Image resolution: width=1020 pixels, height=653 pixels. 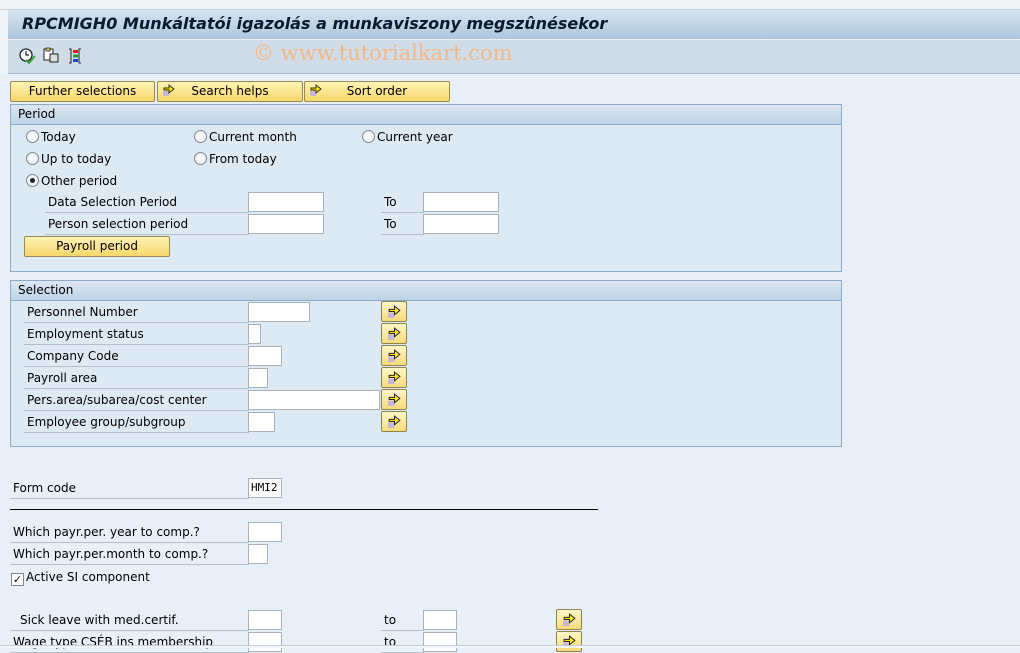 What do you see at coordinates (461, 224) in the screenshot?
I see `person-selection-to-input` at bounding box center [461, 224].